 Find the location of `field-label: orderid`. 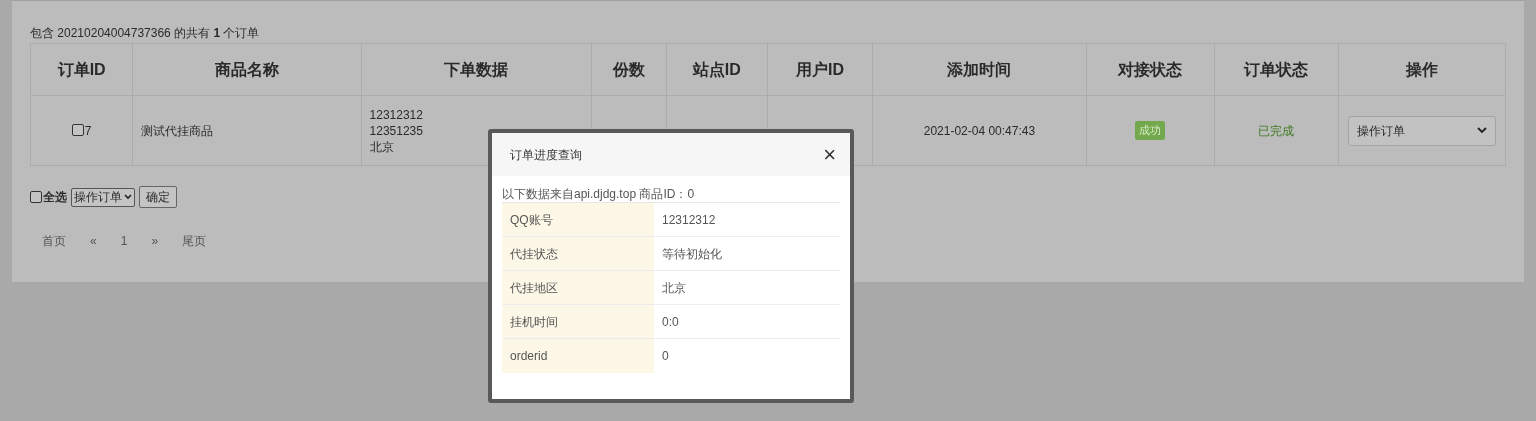

field-label: orderid is located at coordinates (578, 356).